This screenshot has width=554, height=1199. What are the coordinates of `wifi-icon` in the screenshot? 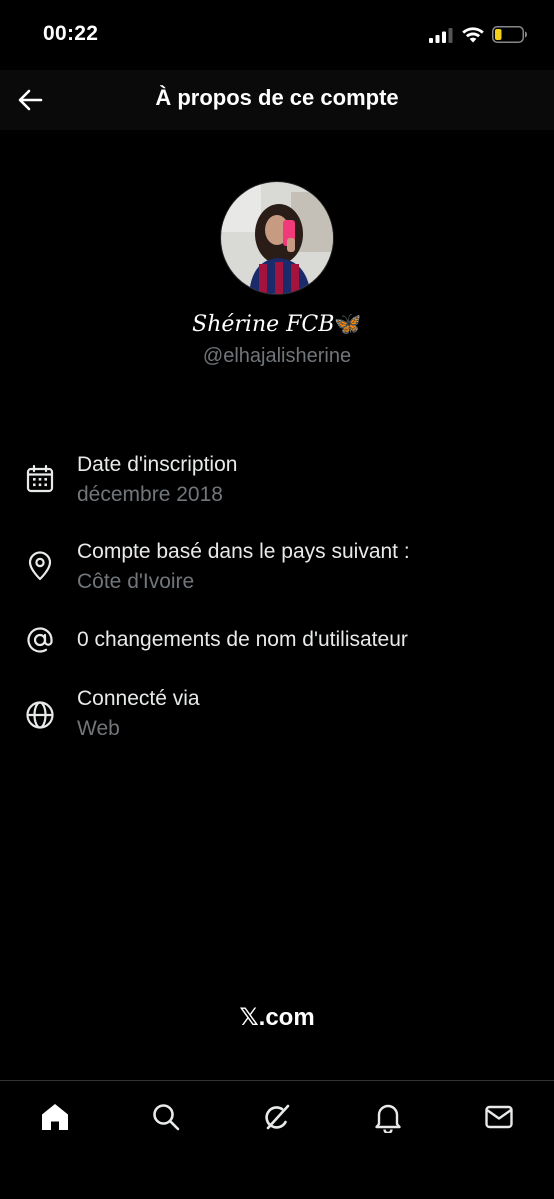 It's located at (473, 35).